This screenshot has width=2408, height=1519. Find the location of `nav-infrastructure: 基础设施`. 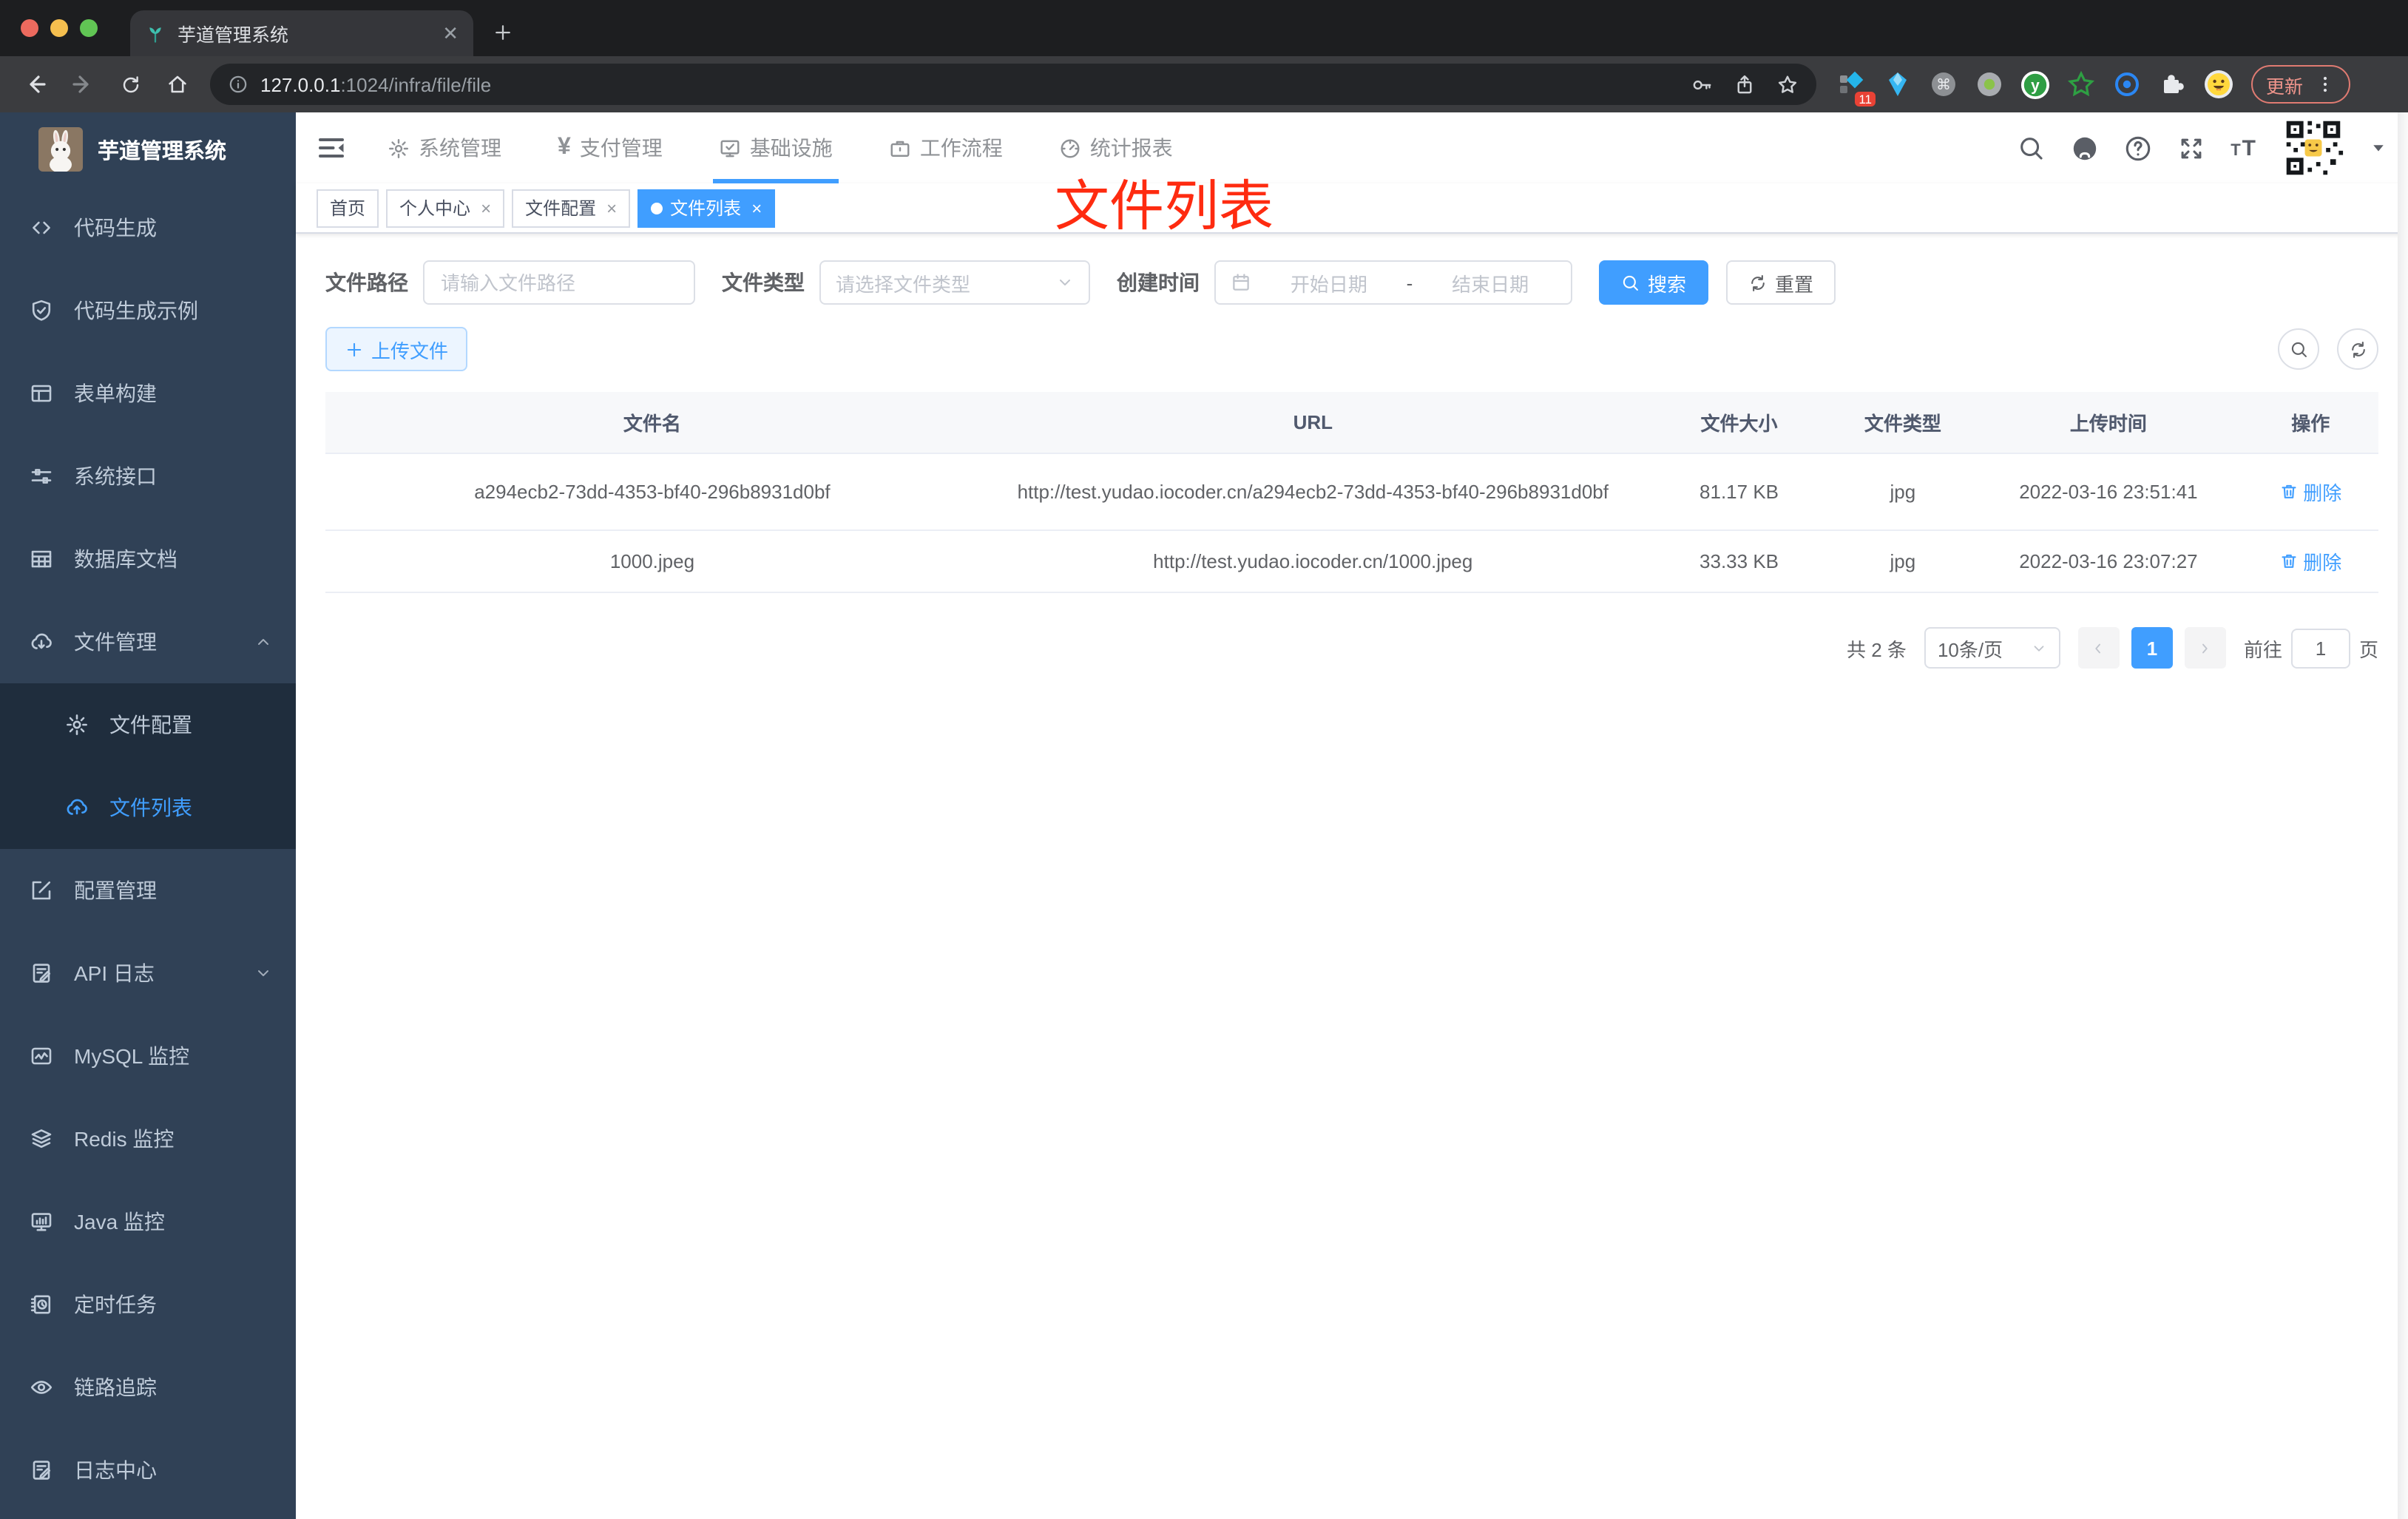

nav-infrastructure: 基础设施 is located at coordinates (775, 147).